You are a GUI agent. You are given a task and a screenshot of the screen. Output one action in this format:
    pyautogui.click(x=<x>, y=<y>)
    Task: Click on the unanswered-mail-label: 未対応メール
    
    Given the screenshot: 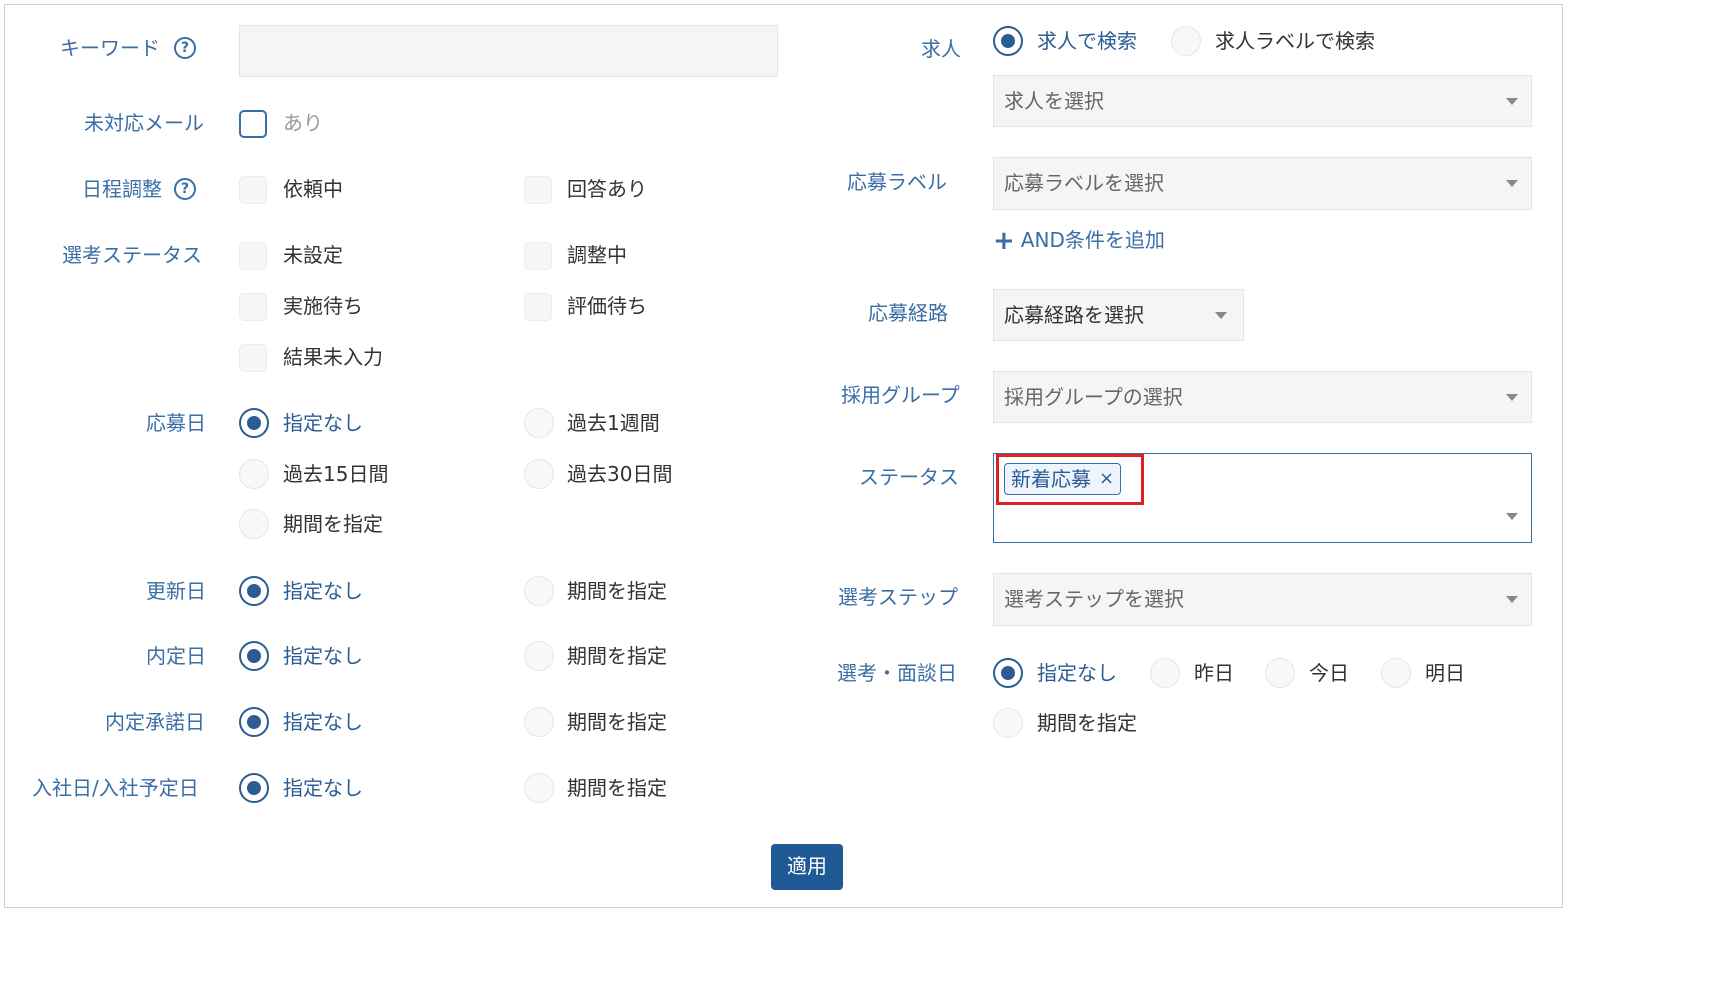 What is the action you would take?
    pyautogui.click(x=144, y=123)
    